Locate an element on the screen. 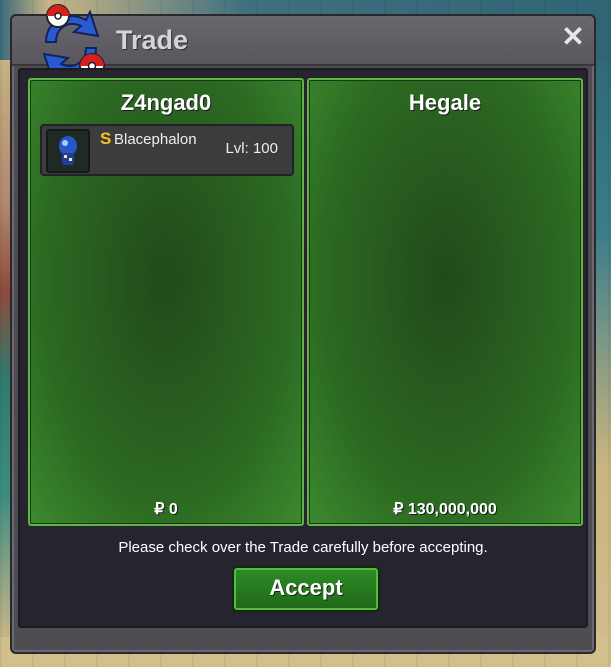 This screenshot has width=611, height=667. blacephalon-sprite-icon is located at coordinates (68, 151).